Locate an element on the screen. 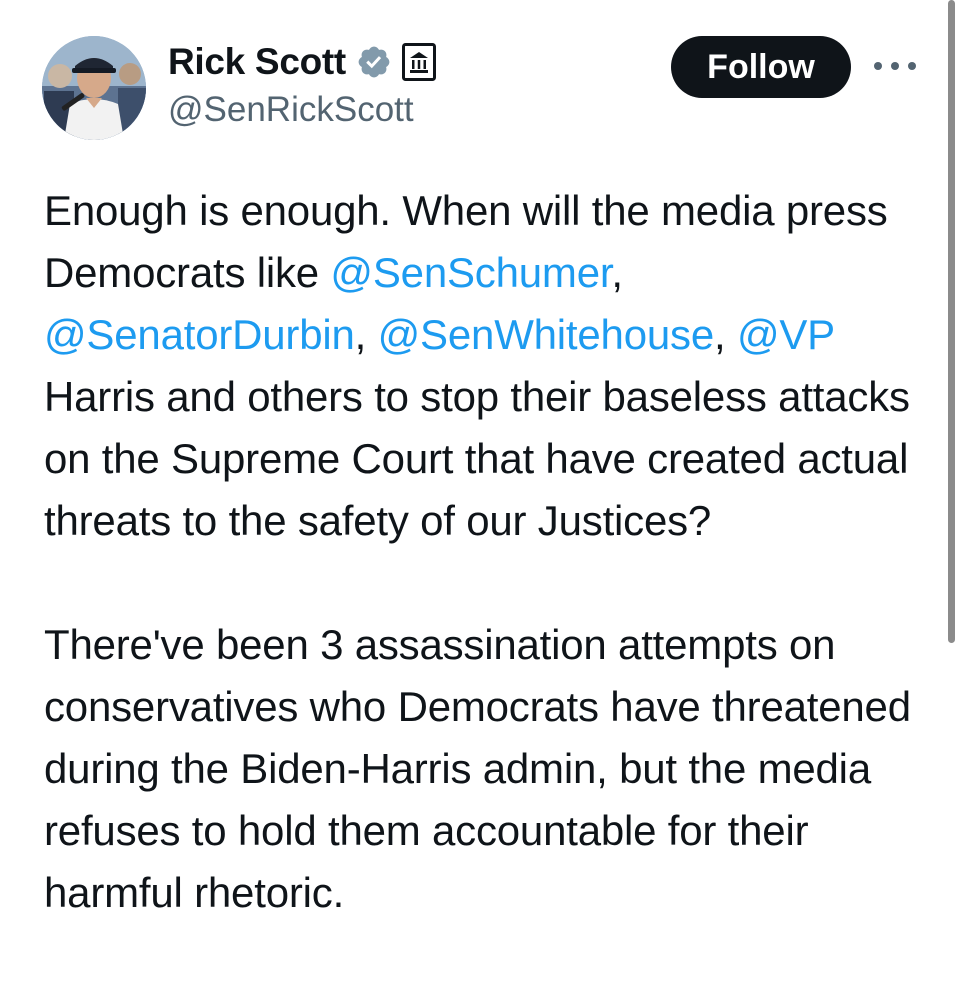 The image size is (963, 1000). avatar is located at coordinates (94, 88).